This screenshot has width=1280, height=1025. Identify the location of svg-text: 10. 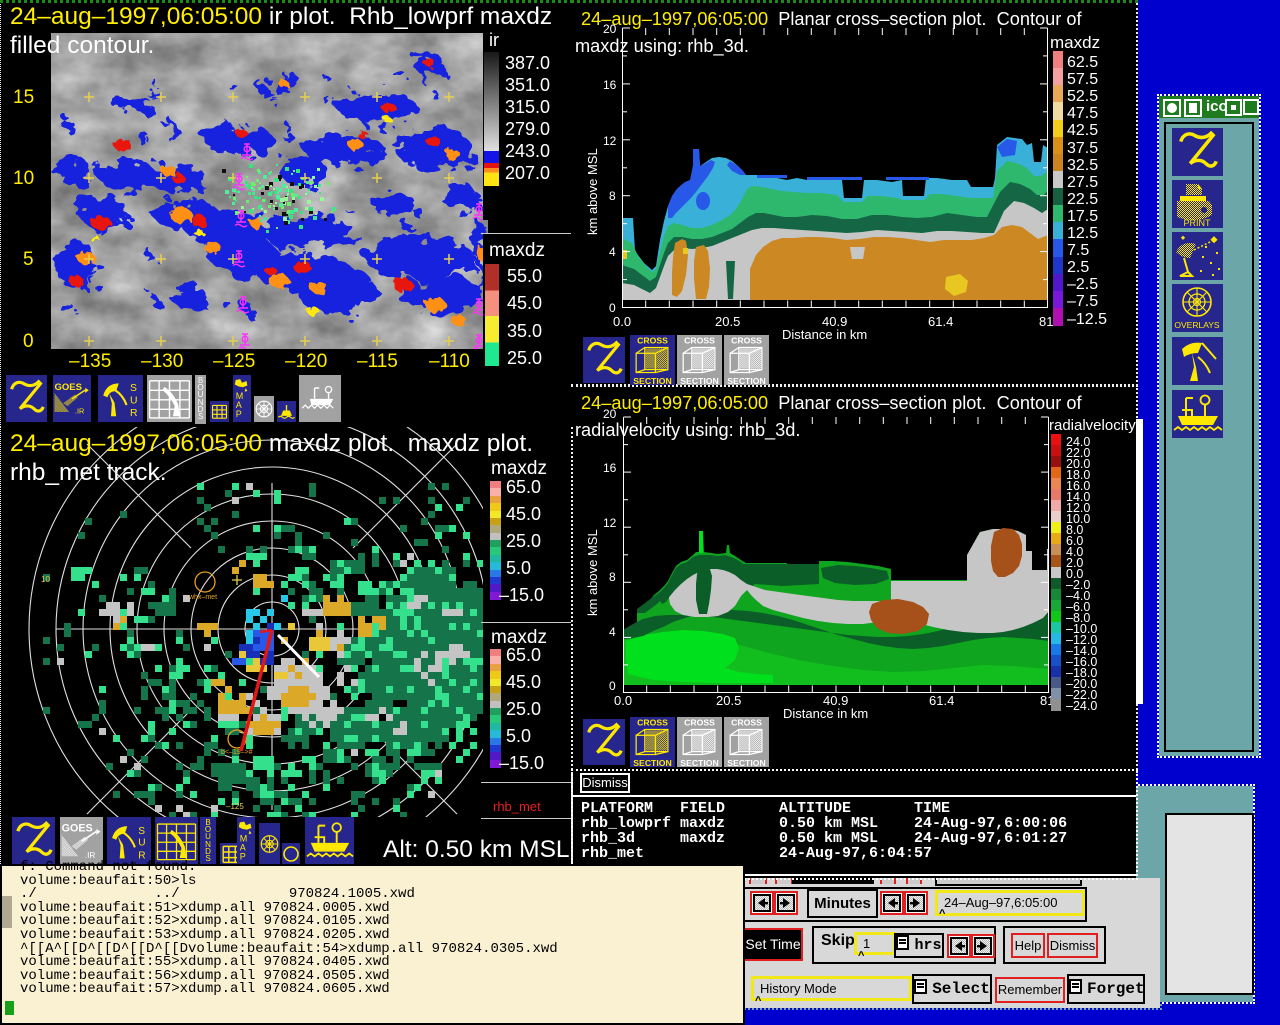
(45, 579).